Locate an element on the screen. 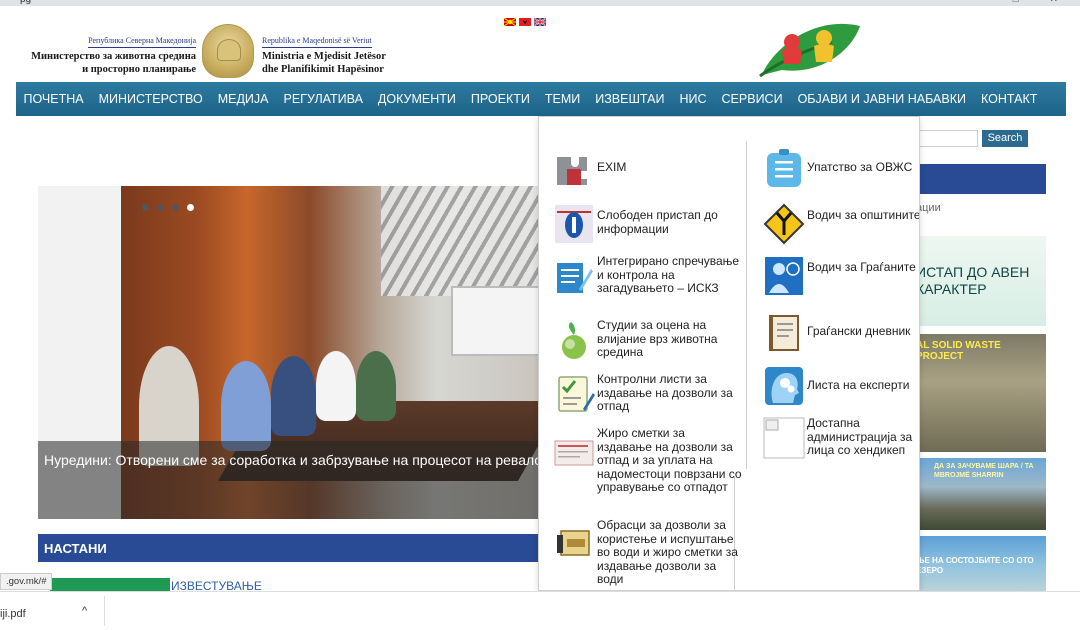 Image resolution: width=1080 pixels, height=630 pixels. browser-top-strip: pg ‒ □ ✕ is located at coordinates (540, 3).